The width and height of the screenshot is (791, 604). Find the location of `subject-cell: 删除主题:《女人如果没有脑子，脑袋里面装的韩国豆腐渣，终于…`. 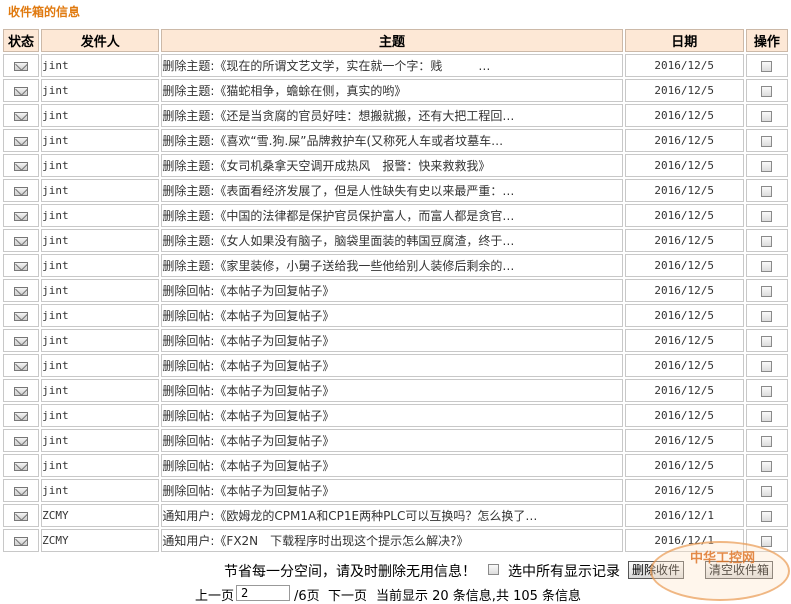

subject-cell: 删除主题:《女人如果没有脑子，脑袋里面装的韩国豆腐渣，终于… is located at coordinates (392, 240).